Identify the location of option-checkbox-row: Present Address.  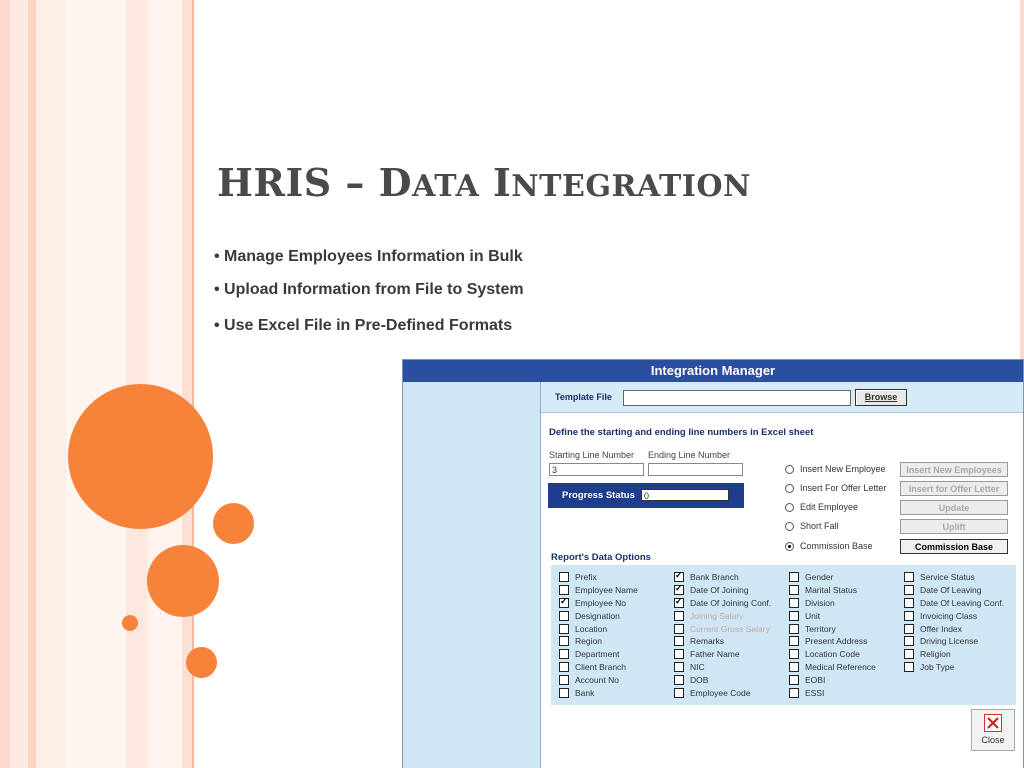
(832, 641).